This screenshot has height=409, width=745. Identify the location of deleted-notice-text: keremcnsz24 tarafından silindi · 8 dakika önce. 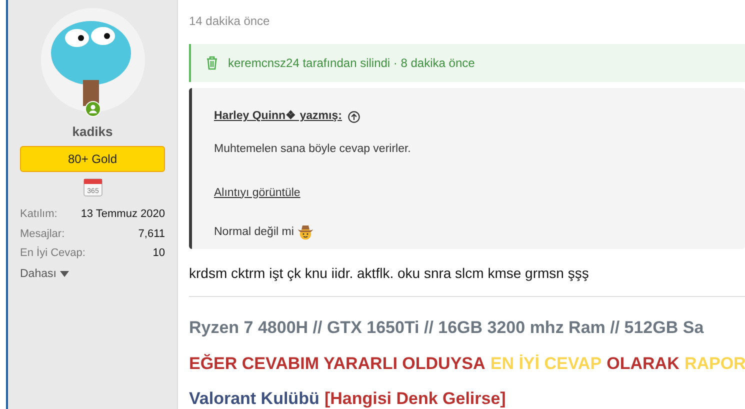
(351, 63).